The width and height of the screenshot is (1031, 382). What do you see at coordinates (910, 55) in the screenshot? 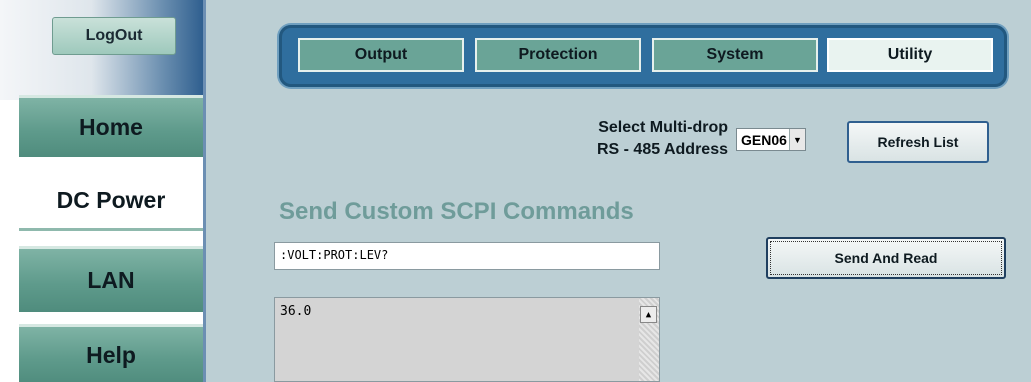
I see `tab-utility: Utility` at bounding box center [910, 55].